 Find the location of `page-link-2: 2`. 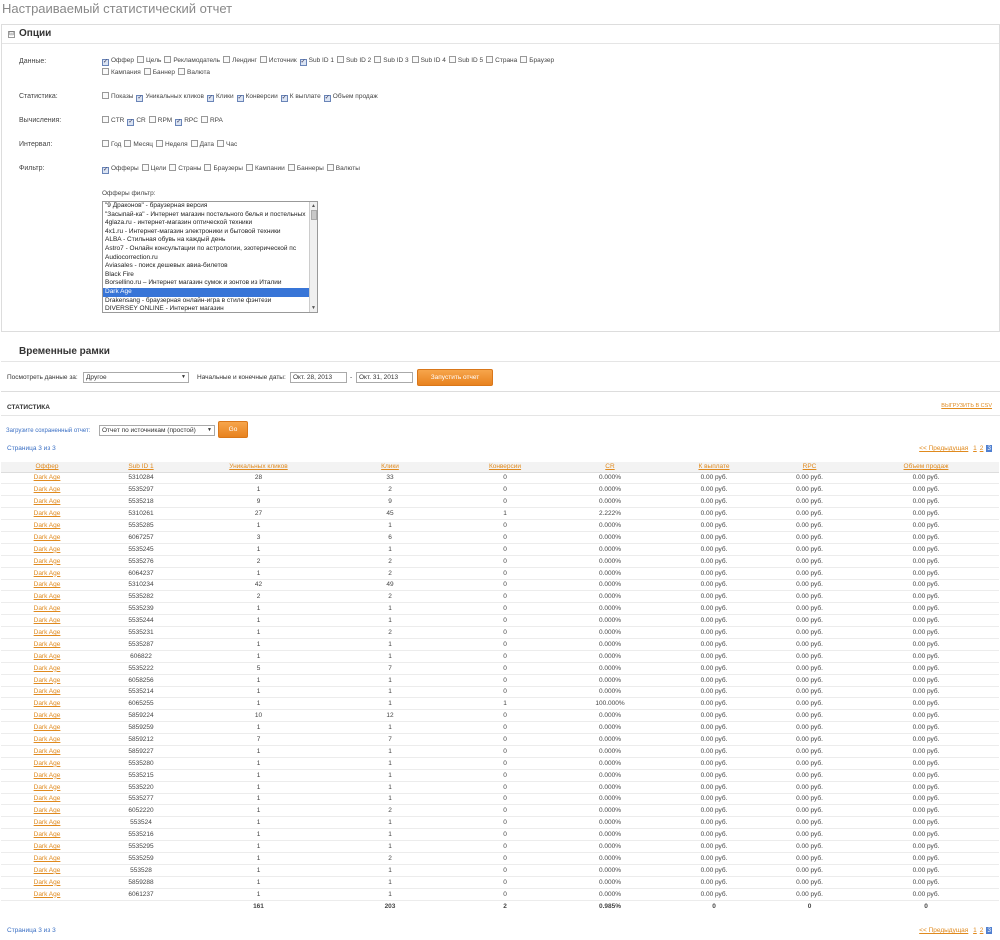

page-link-2: 2 is located at coordinates (982, 448).